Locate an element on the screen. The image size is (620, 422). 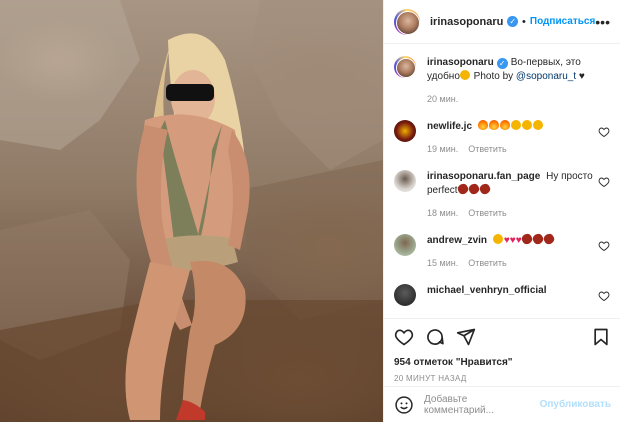
emoji-smile-icon is located at coordinates (404, 405).